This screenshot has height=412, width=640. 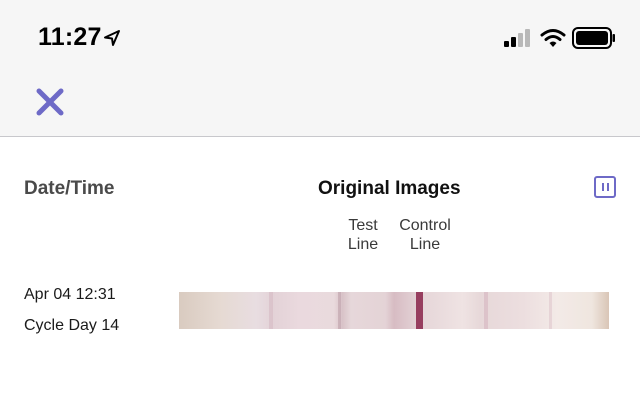 What do you see at coordinates (70, 294) in the screenshot?
I see `row-date-time: Apr 04 12:31` at bounding box center [70, 294].